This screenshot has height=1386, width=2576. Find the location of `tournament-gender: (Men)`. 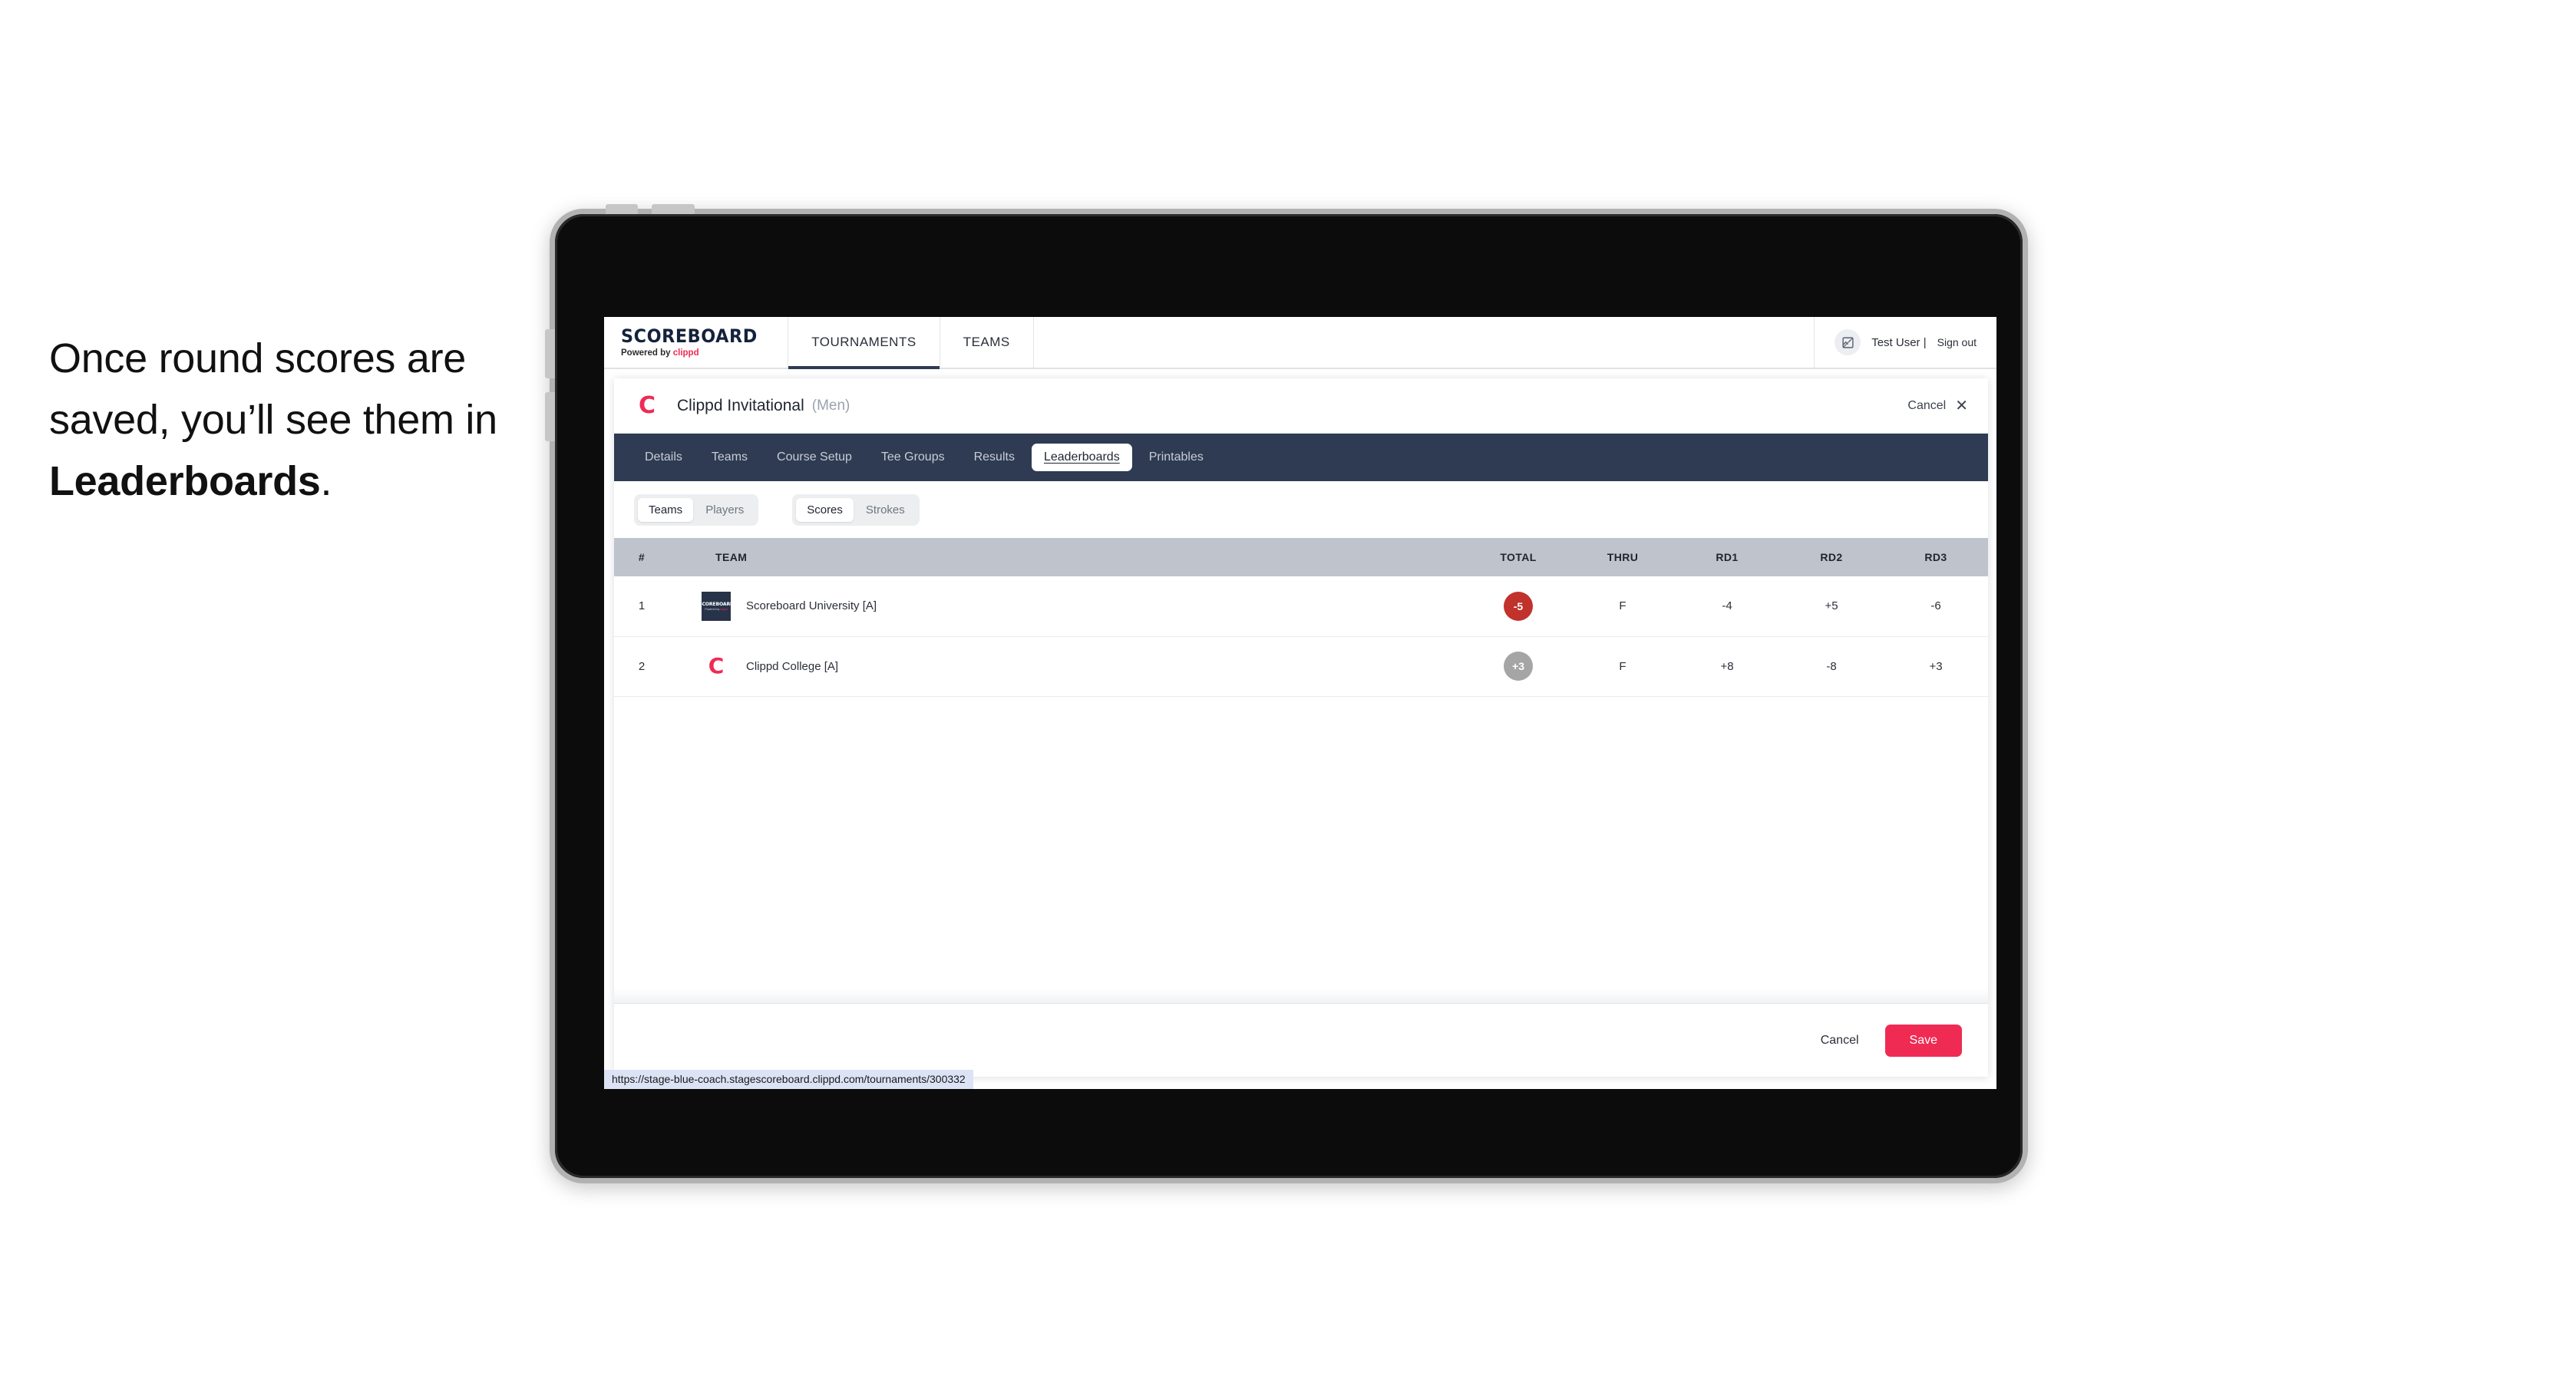

tournament-gender: (Men) is located at coordinates (830, 405).